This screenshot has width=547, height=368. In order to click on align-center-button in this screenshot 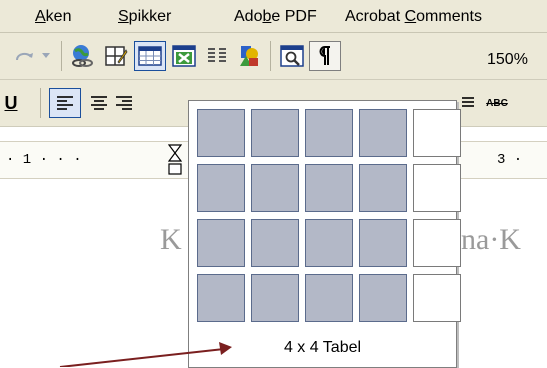, I will do `click(99, 103)`.